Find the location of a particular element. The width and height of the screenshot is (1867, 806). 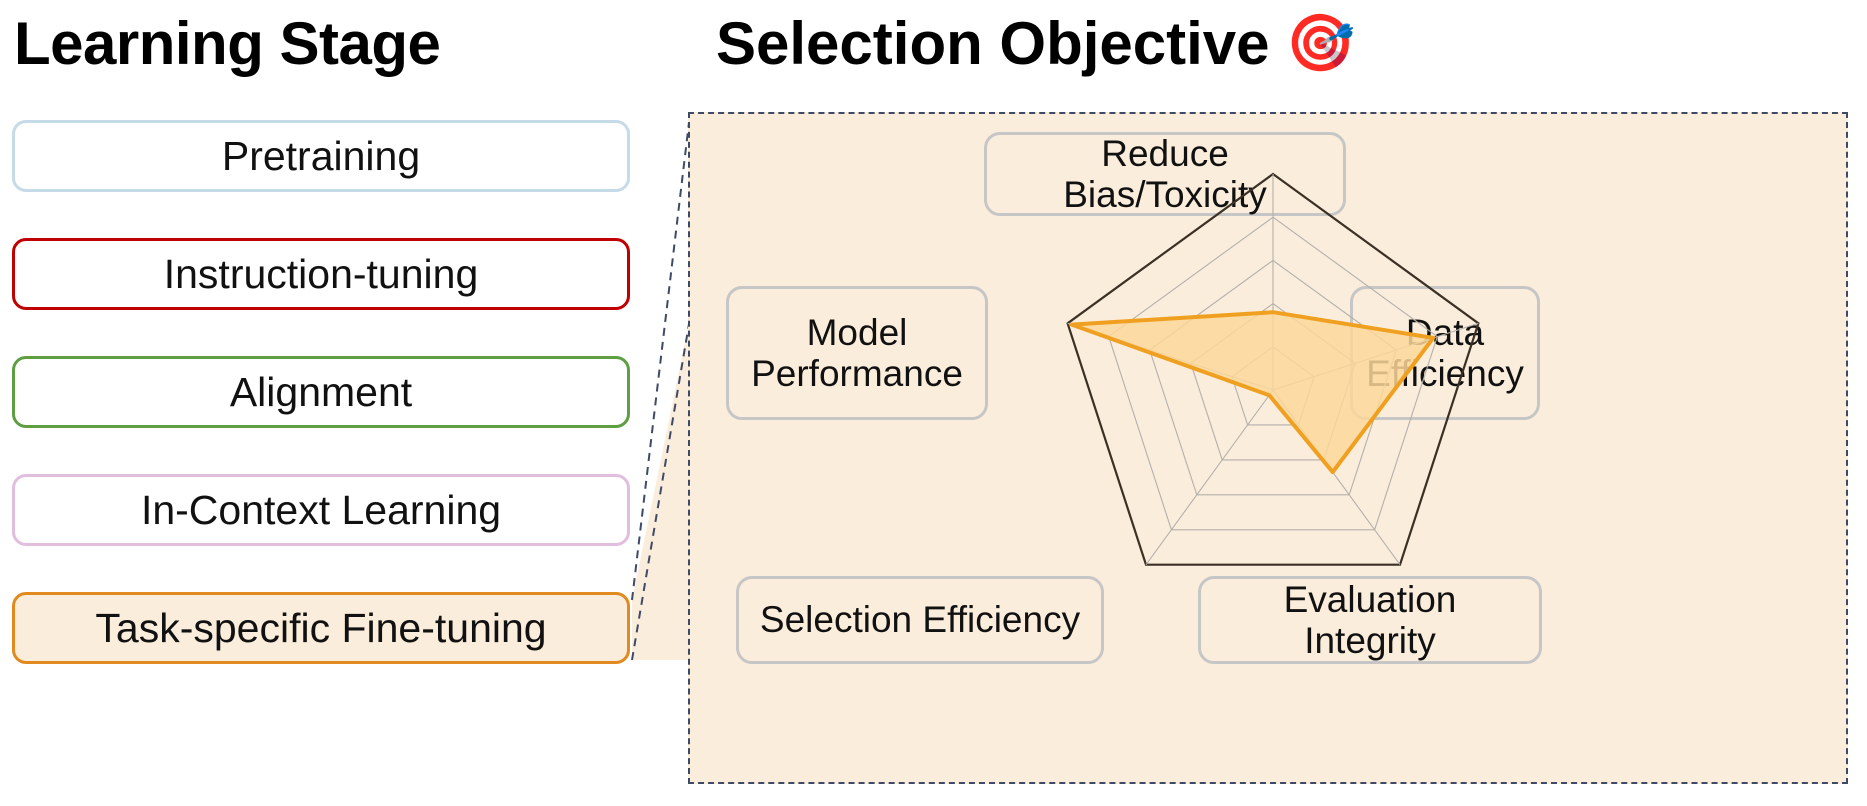

stage-box-instruction-tuning: Instruction-tuning is located at coordinates (321, 274).